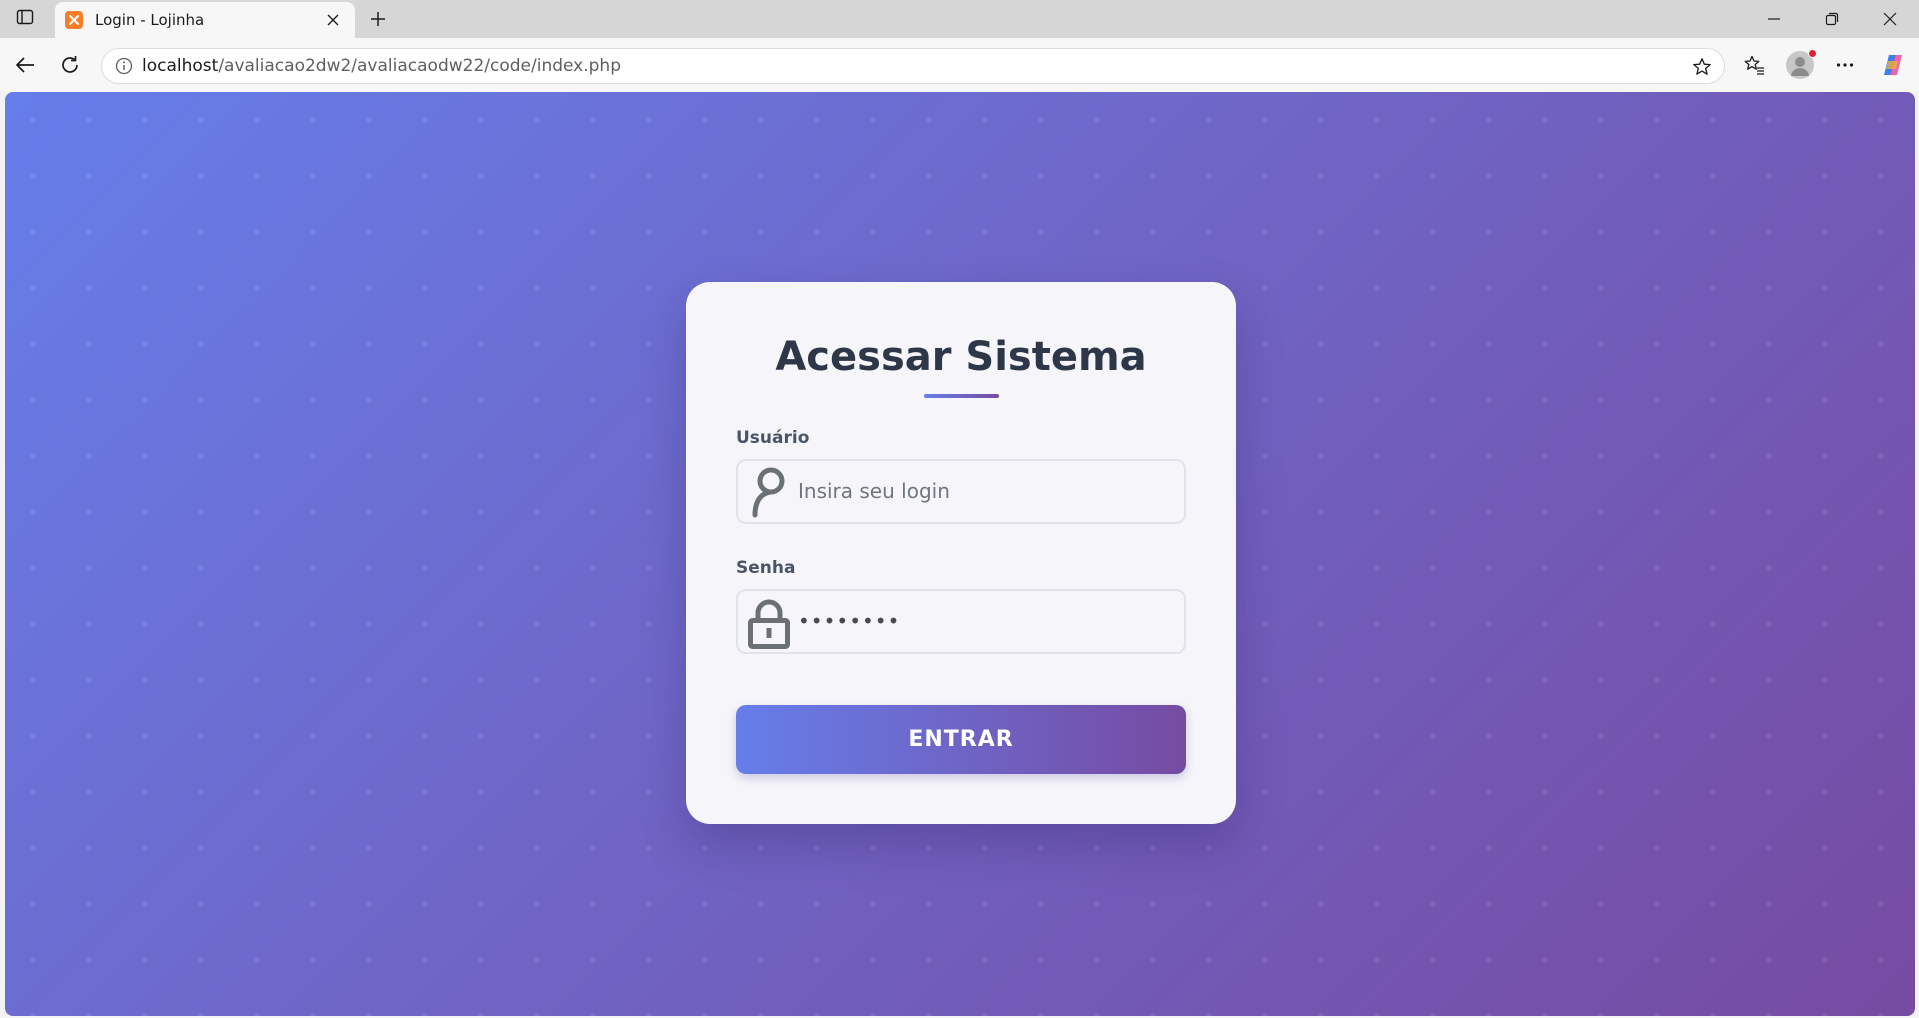 The height and width of the screenshot is (1018, 1919). Describe the element at coordinates (150, 20) in the screenshot. I see `tab-title: Login - Lojinha` at that location.